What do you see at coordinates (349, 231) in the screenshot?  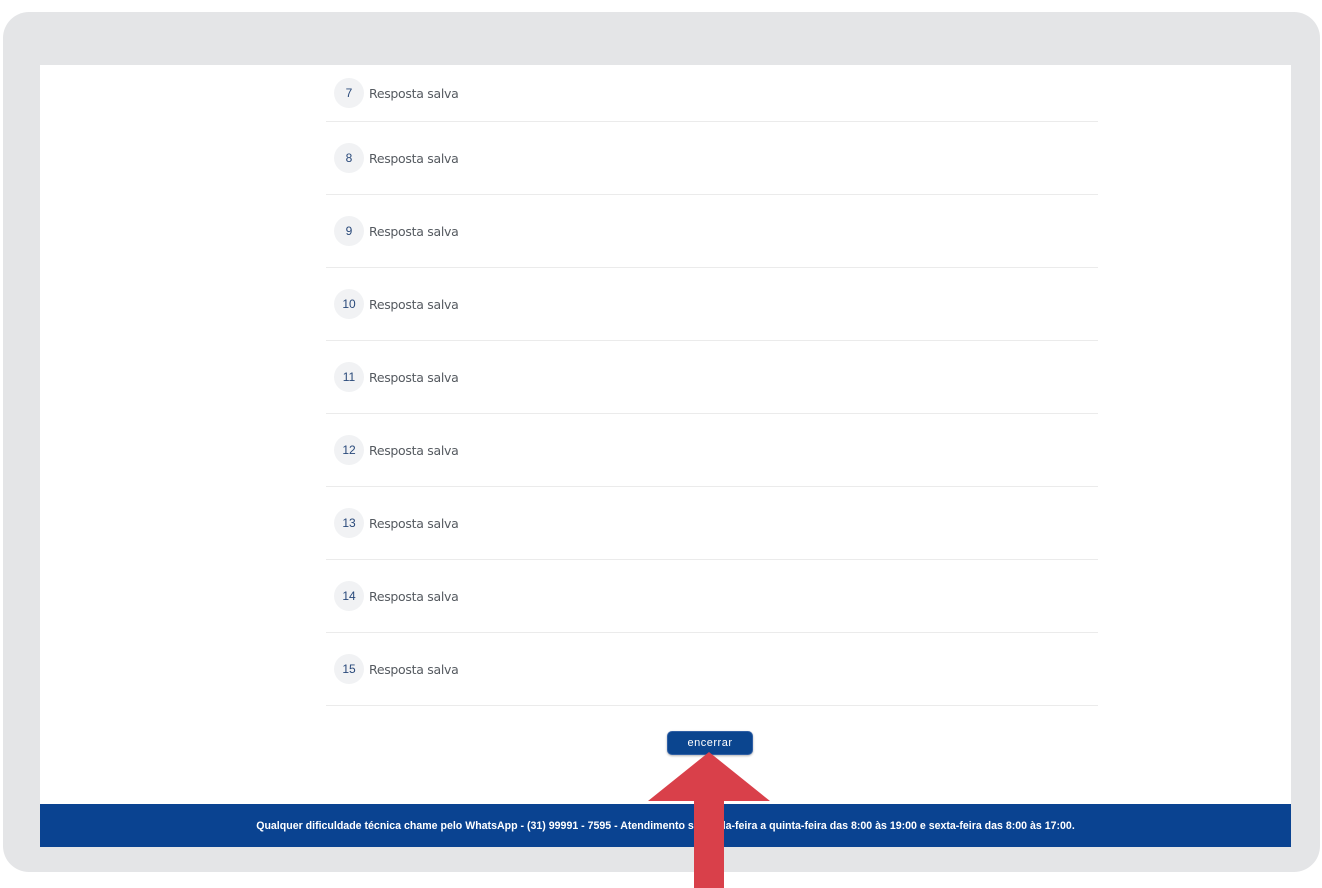 I see `question-number-link: 9` at bounding box center [349, 231].